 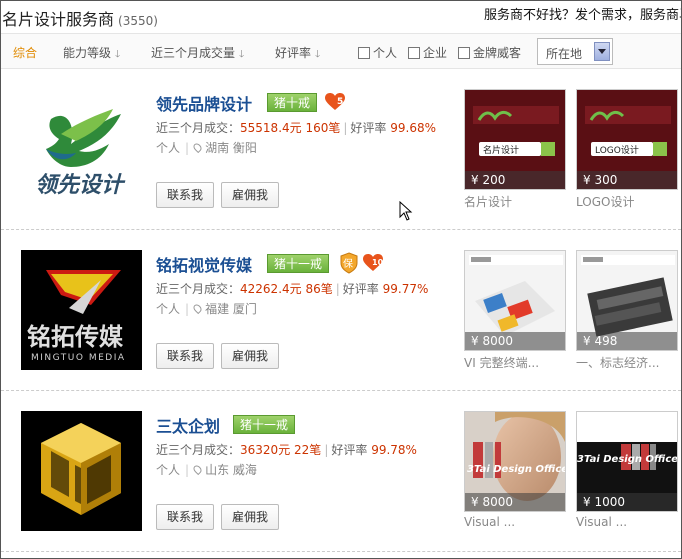 What do you see at coordinates (627, 300) in the screenshot?
I see `work-thumbnail: ¥ 498` at bounding box center [627, 300].